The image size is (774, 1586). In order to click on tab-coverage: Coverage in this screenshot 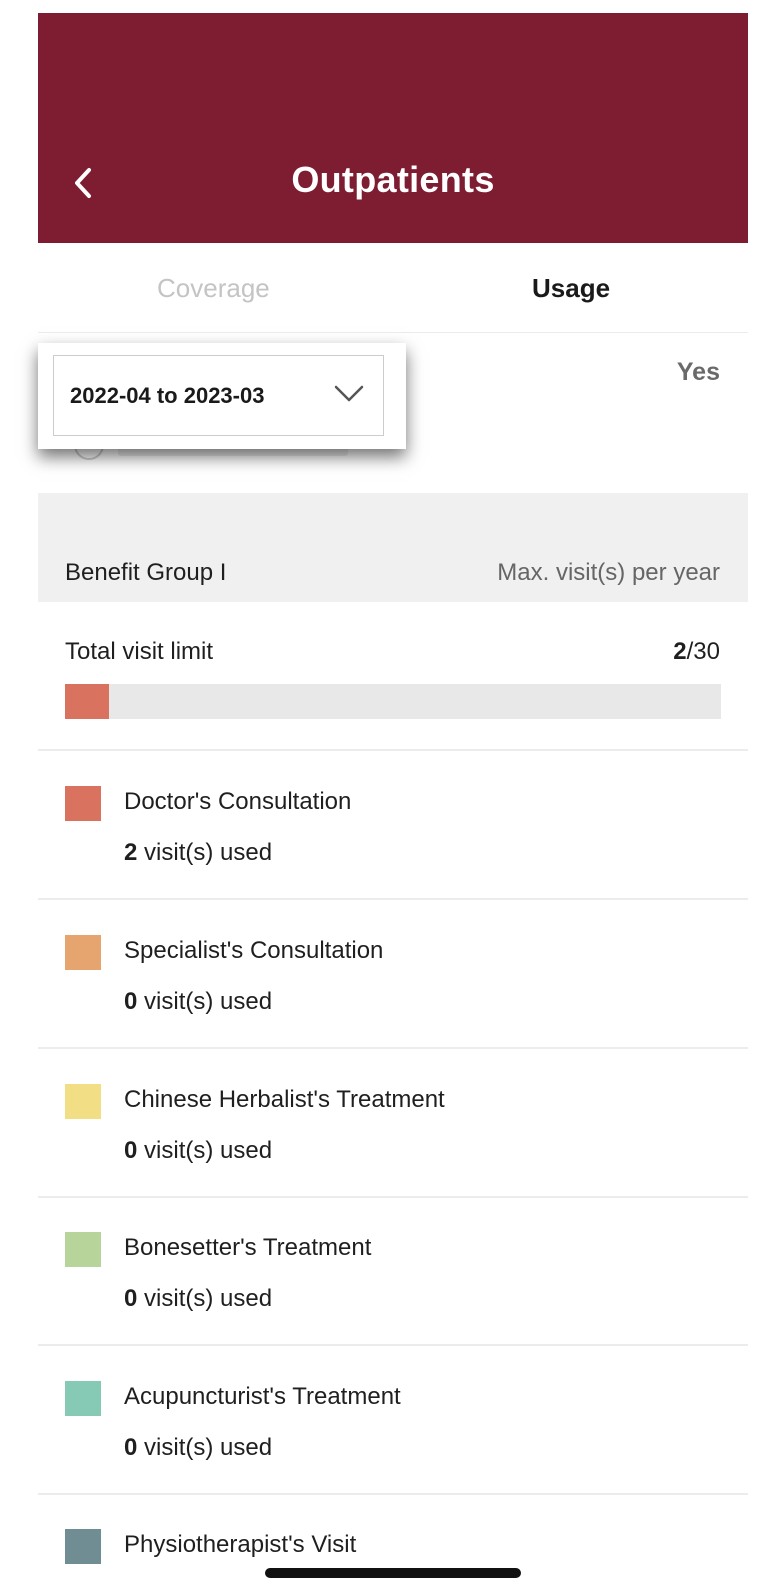, I will do `click(213, 288)`.